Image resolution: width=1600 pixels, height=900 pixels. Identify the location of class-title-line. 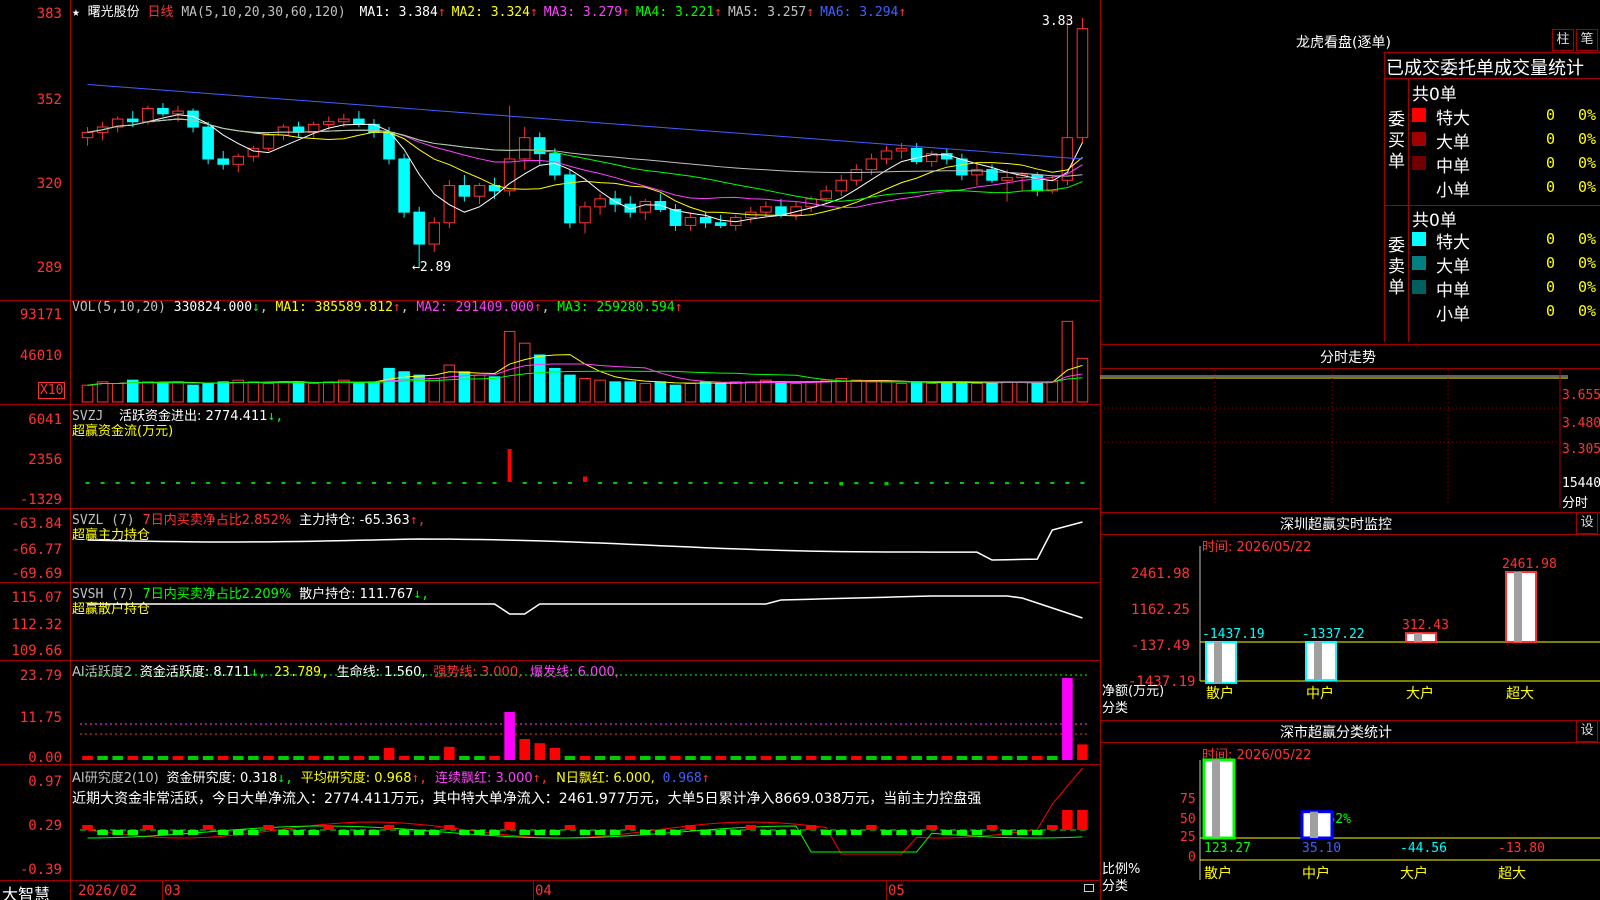
(1350, 742).